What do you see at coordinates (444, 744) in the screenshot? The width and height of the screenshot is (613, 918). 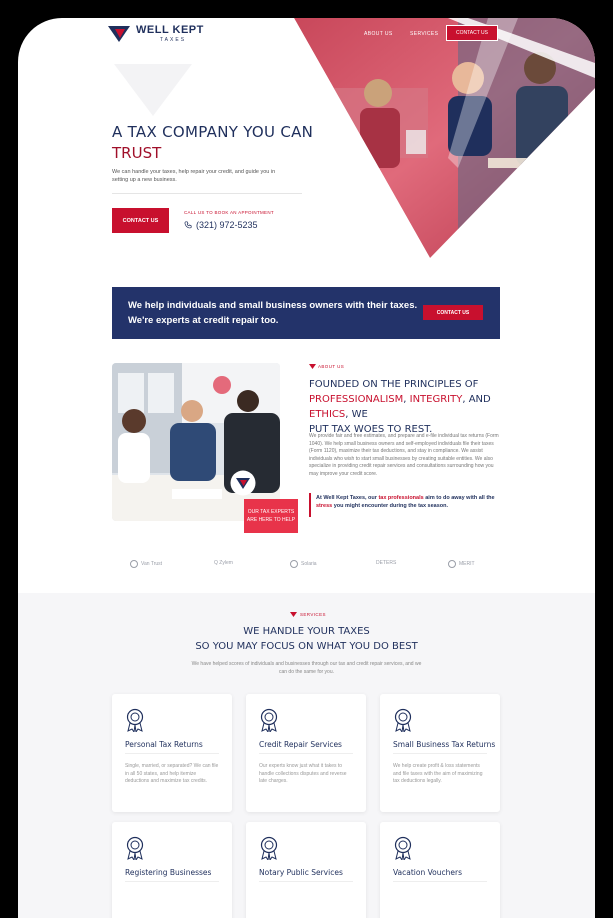 I see `service-card-title: Small Business Tax Returns` at bounding box center [444, 744].